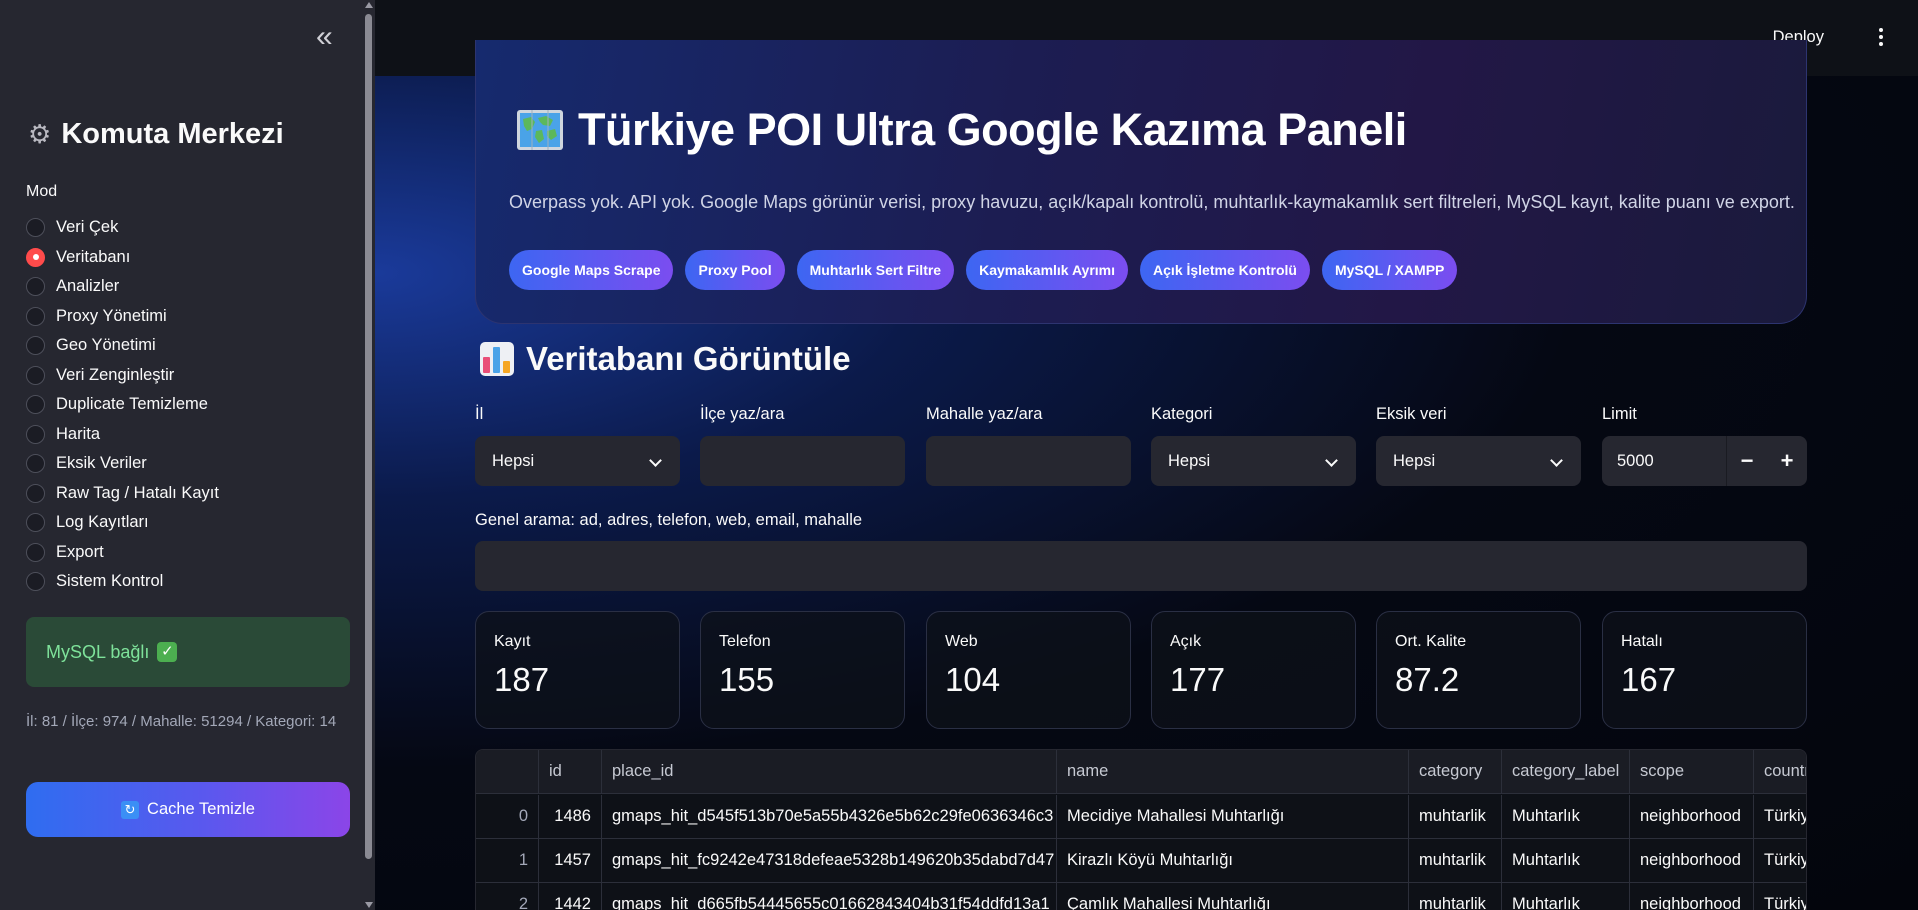 This screenshot has width=1918, height=910. What do you see at coordinates (507, 896) in the screenshot?
I see `table-cell: 2` at bounding box center [507, 896].